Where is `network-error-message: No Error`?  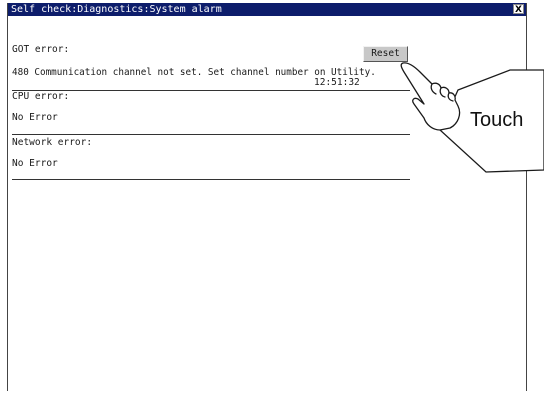 network-error-message: No Error is located at coordinates (35, 163).